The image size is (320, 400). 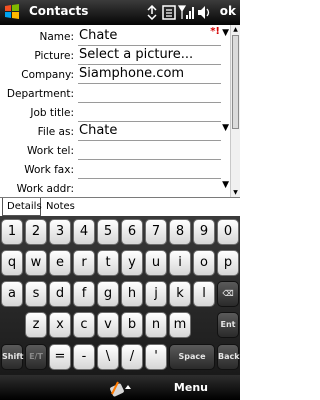 I want to click on company-row: Company: Siamphone.com, so click(x=115, y=74).